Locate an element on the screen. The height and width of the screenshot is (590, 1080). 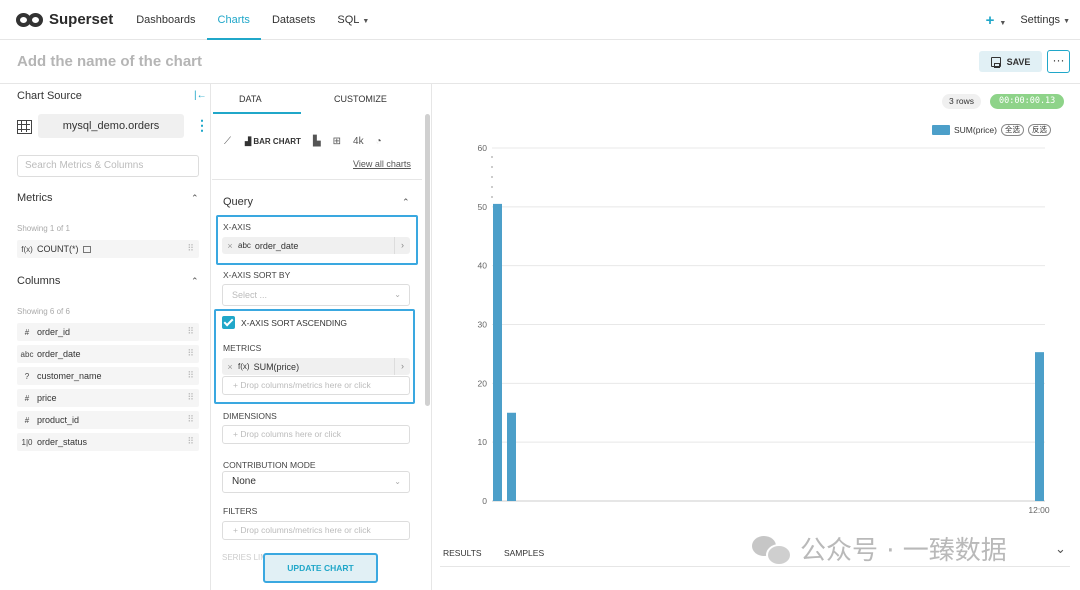
y-tick-label: 0 is located at coordinates (484, 501).